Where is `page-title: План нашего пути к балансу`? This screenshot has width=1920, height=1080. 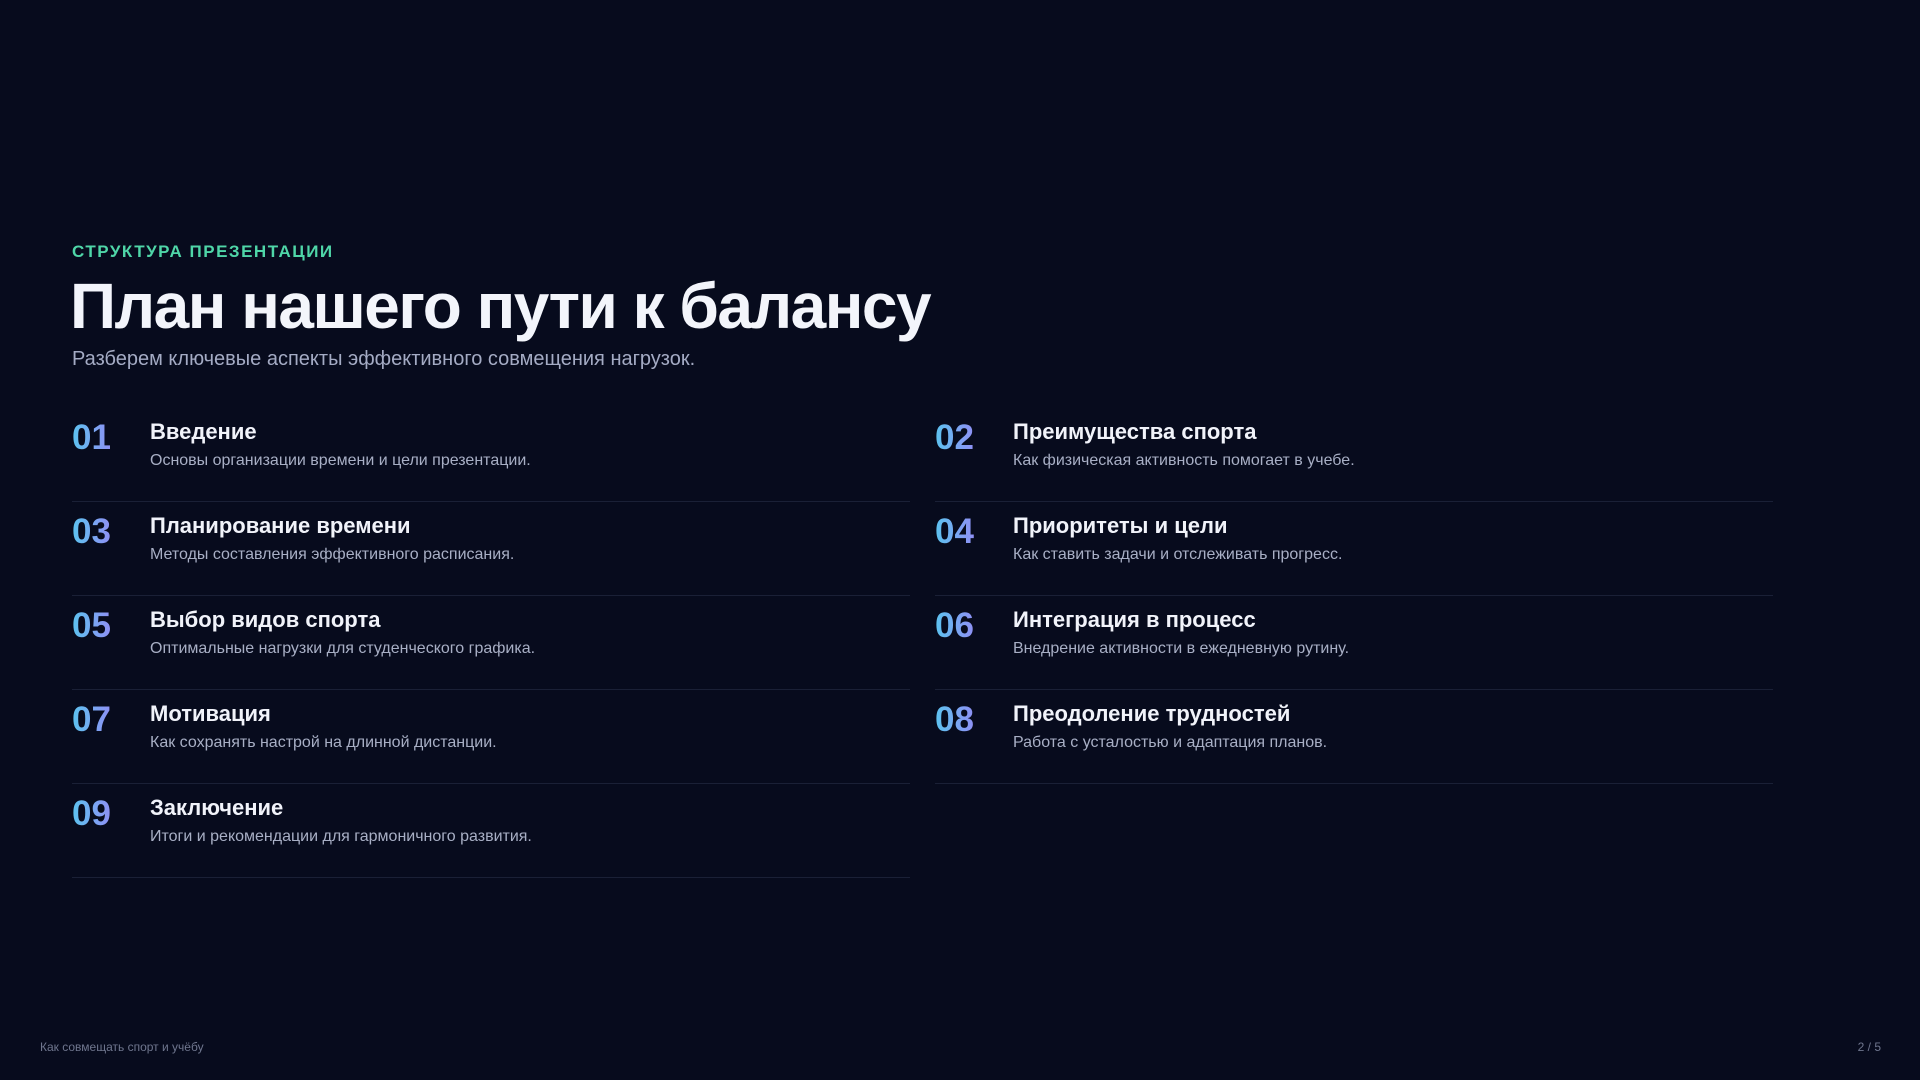 page-title: План нашего пути к балансу is located at coordinates (501, 306).